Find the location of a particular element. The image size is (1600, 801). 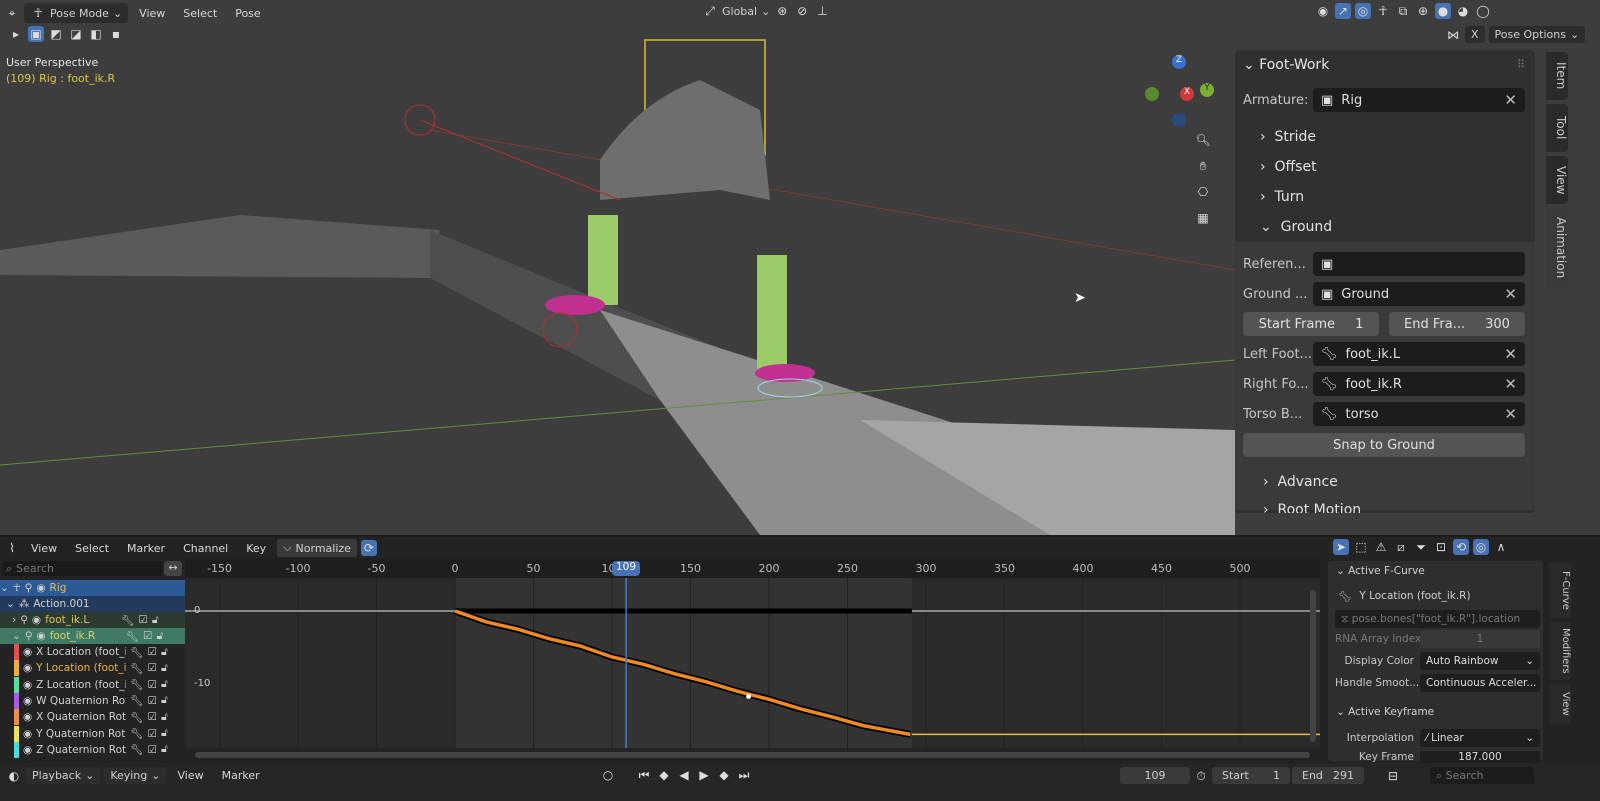

visibility-icon: ◉ is located at coordinates (1323, 11).